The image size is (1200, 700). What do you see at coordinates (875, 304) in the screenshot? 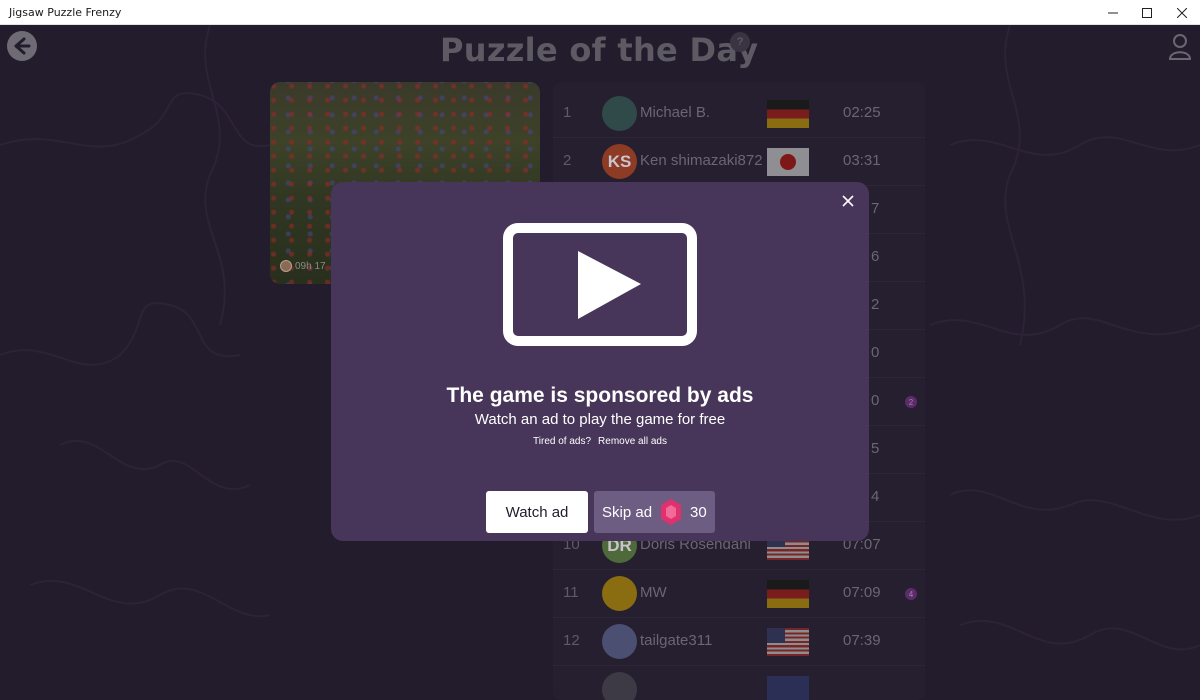
I see `player-time: 2` at bounding box center [875, 304].